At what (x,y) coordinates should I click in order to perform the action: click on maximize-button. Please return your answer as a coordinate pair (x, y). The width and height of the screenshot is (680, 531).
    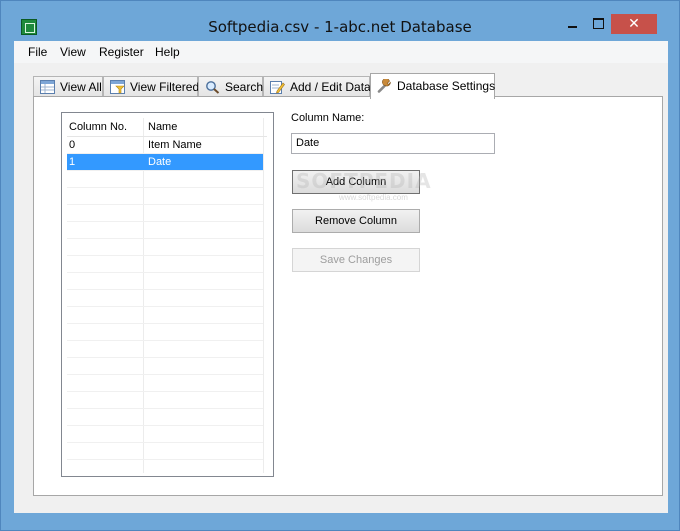
    Looking at the image, I should click on (598, 24).